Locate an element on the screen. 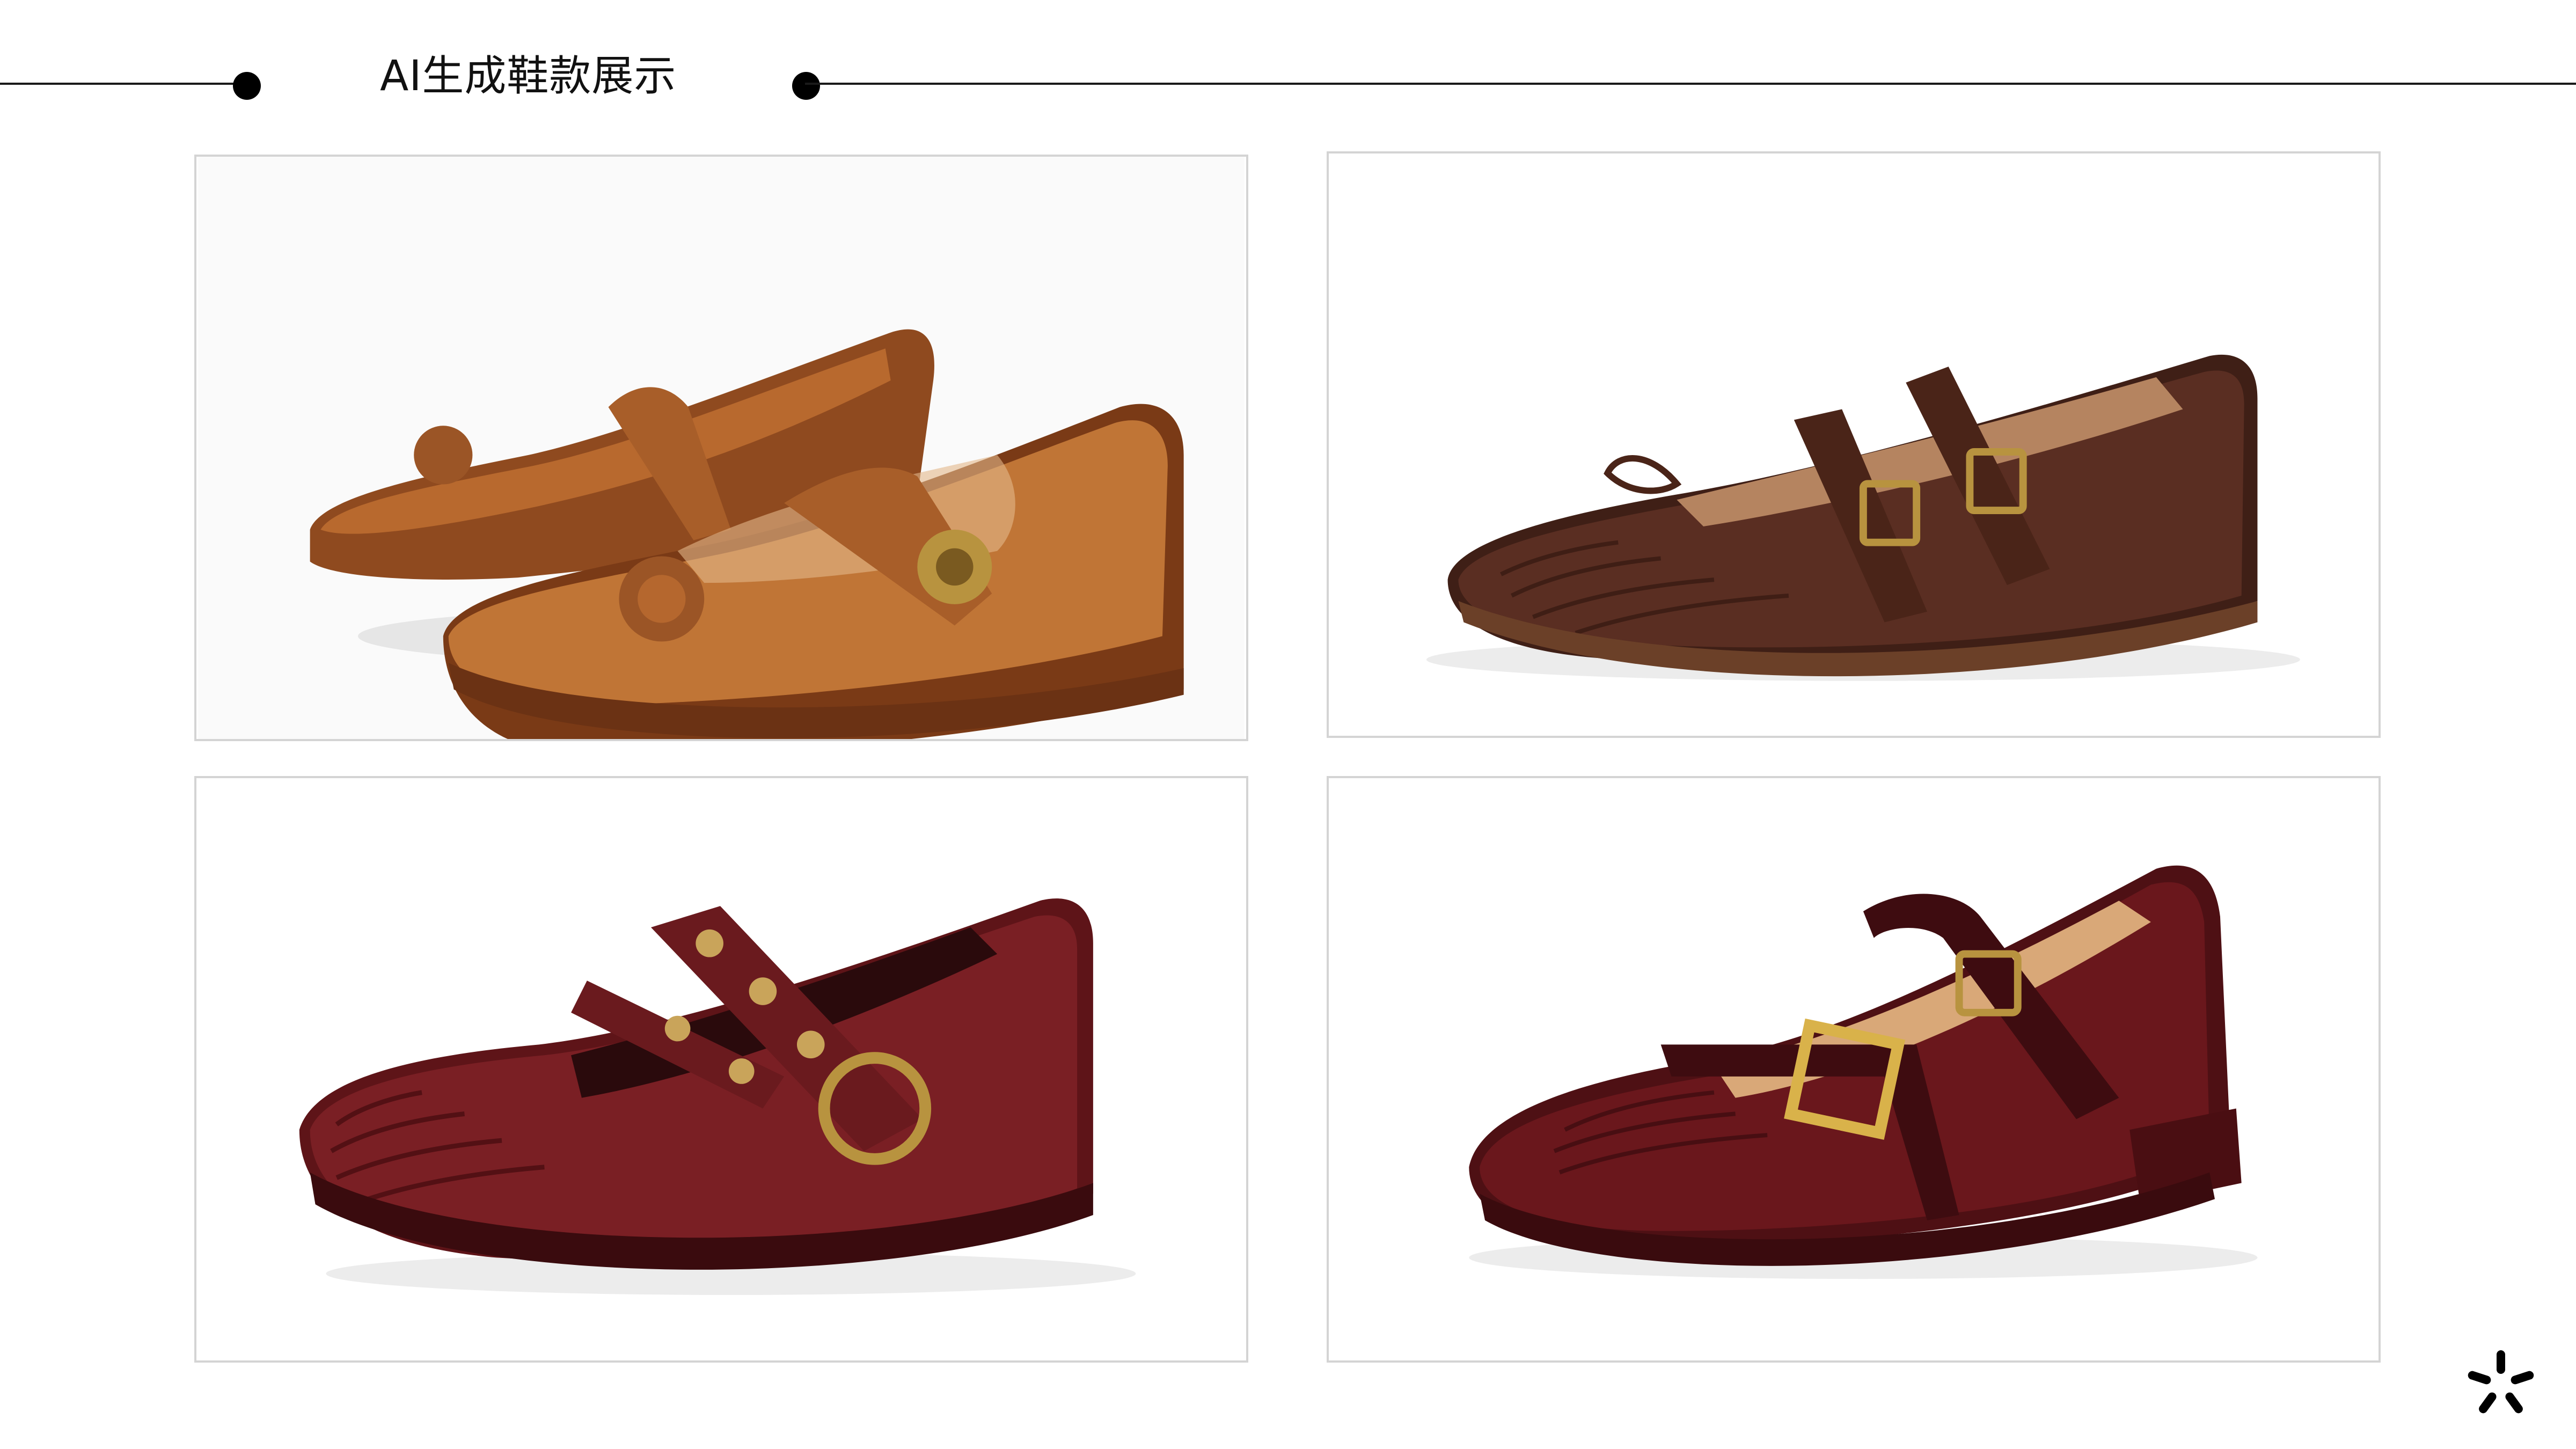 The image size is (2576, 1449). header-dot-right is located at coordinates (806, 86).